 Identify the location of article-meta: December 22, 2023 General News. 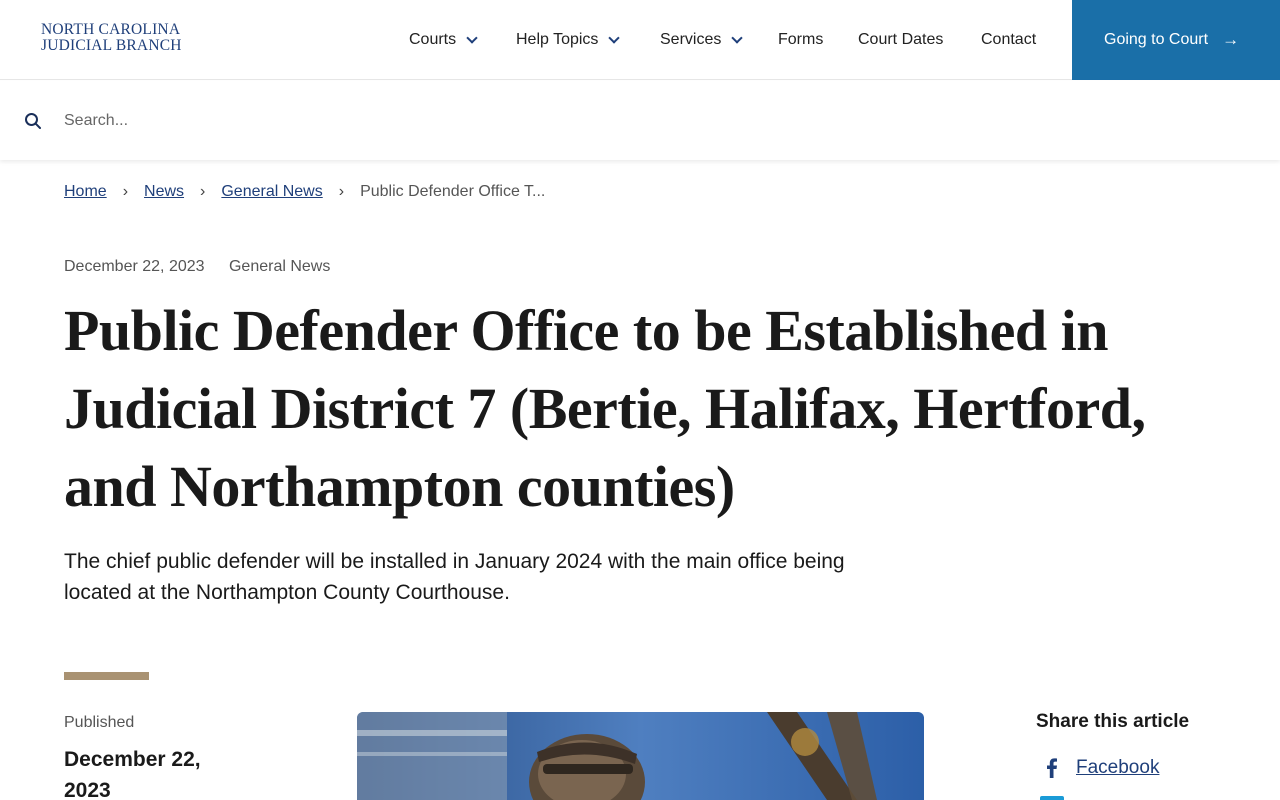
(197, 267).